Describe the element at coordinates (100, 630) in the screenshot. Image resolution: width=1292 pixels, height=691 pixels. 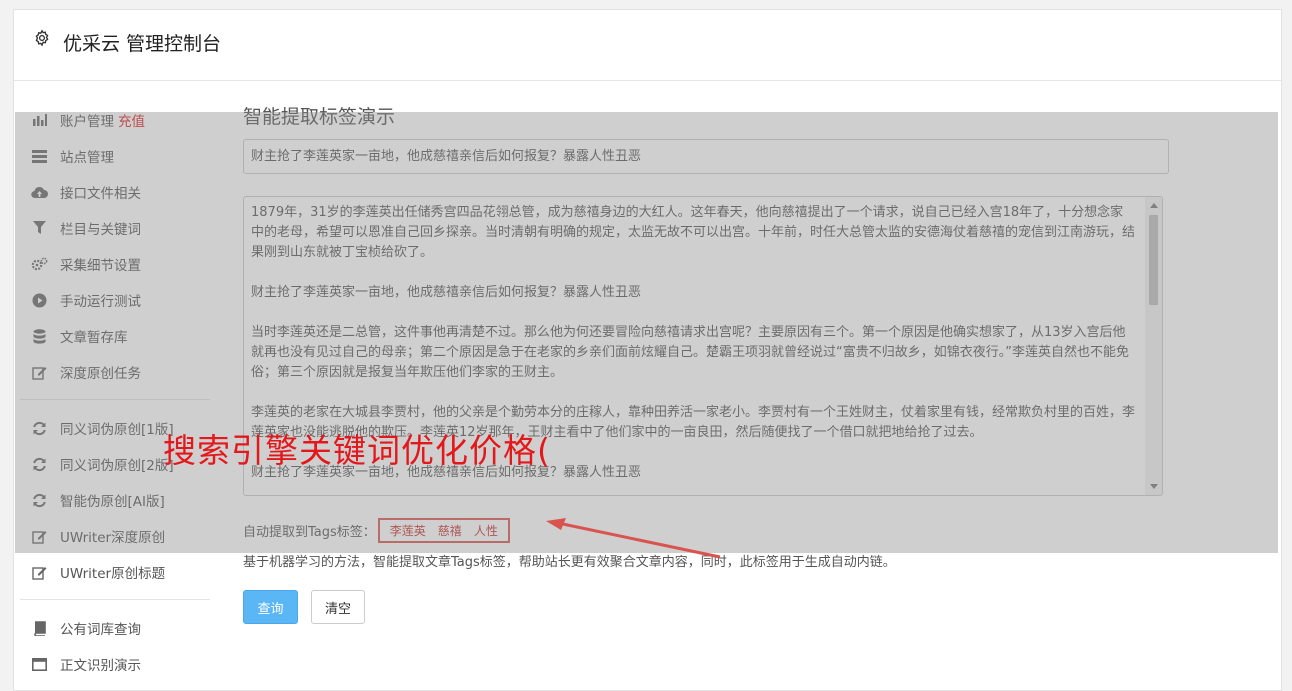
I see `sidebar-item-label: 公有词库查询` at that location.